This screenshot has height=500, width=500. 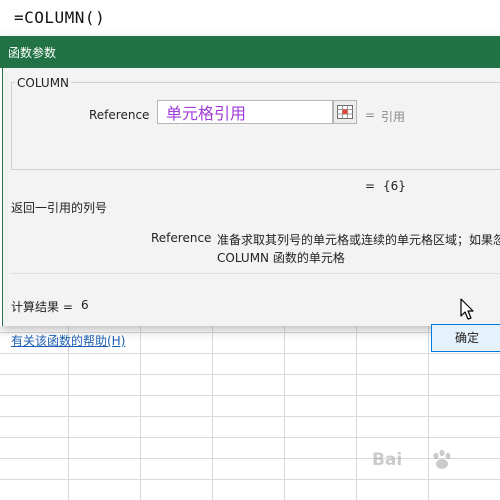 I want to click on formula-text: =COLUMN(), so click(x=59, y=17).